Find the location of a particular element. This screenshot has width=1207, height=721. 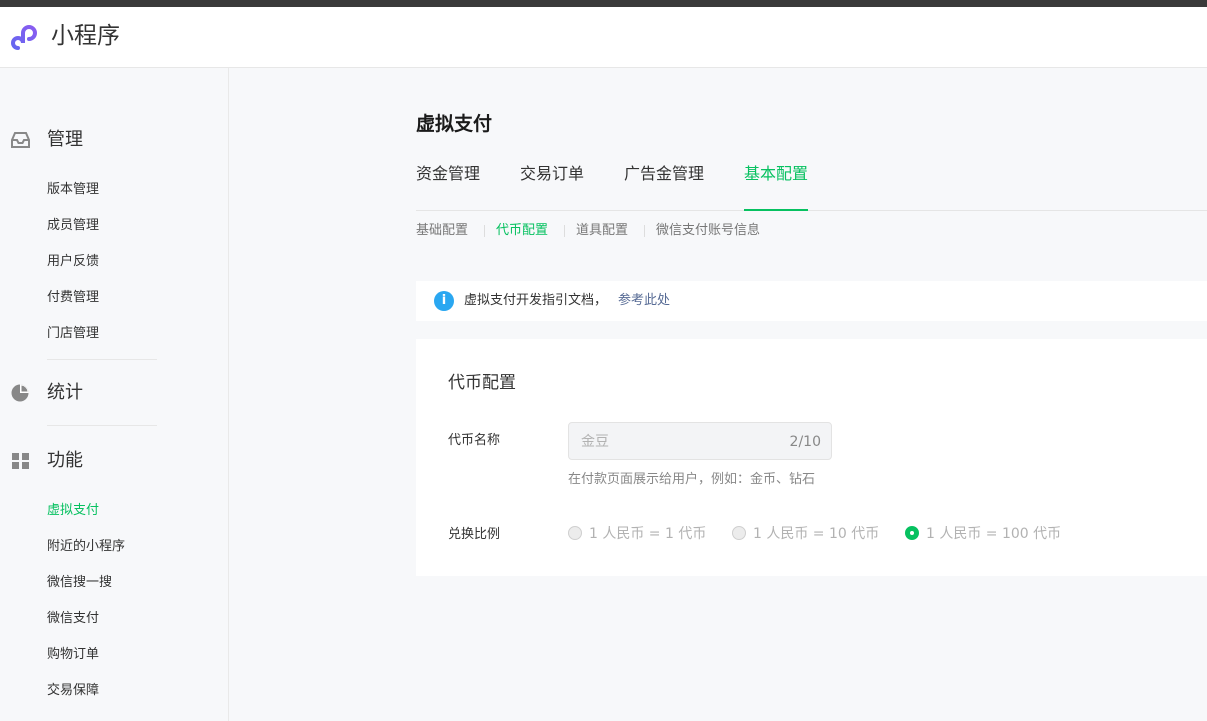

tab-funds: 资金管理 is located at coordinates (448, 174).